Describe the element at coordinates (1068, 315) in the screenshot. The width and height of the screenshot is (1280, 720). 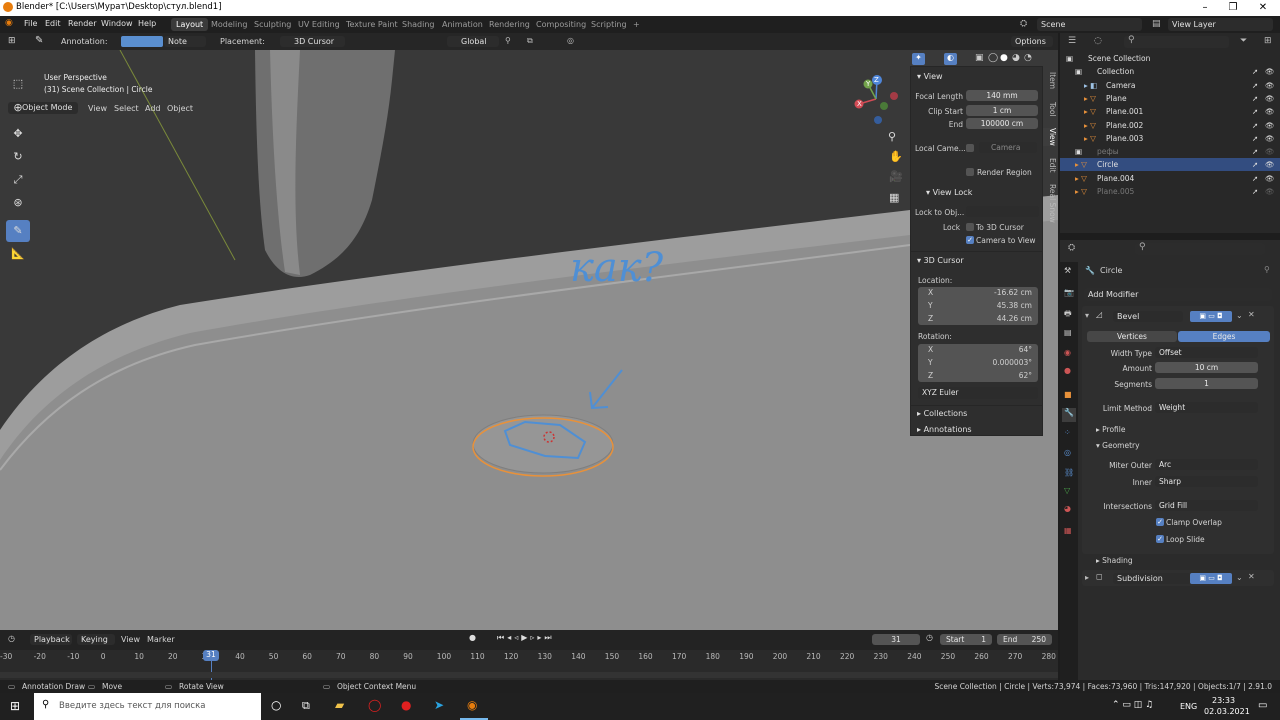
I see `output-tab-icon: 🖶` at that location.